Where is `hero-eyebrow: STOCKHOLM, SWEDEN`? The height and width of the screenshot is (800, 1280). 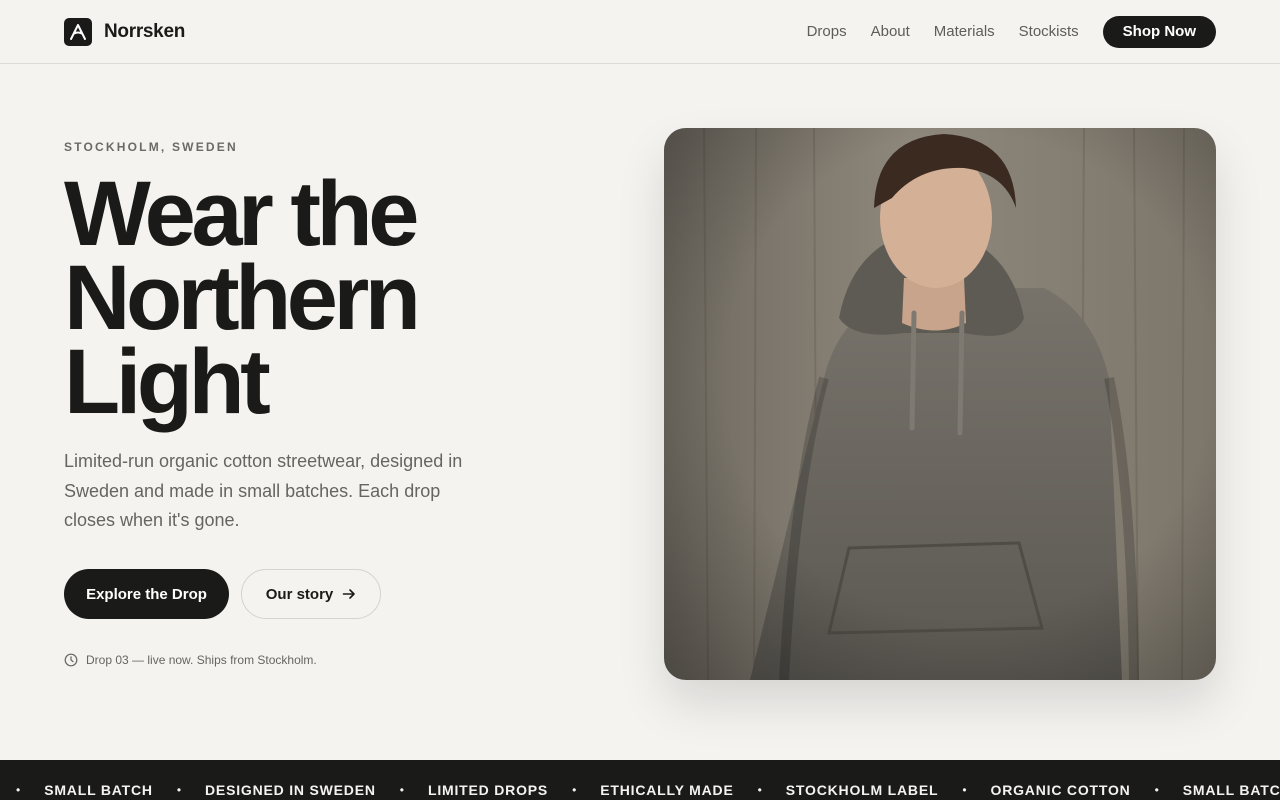 hero-eyebrow: STOCKHOLM, SWEDEN is located at coordinates (151, 147).